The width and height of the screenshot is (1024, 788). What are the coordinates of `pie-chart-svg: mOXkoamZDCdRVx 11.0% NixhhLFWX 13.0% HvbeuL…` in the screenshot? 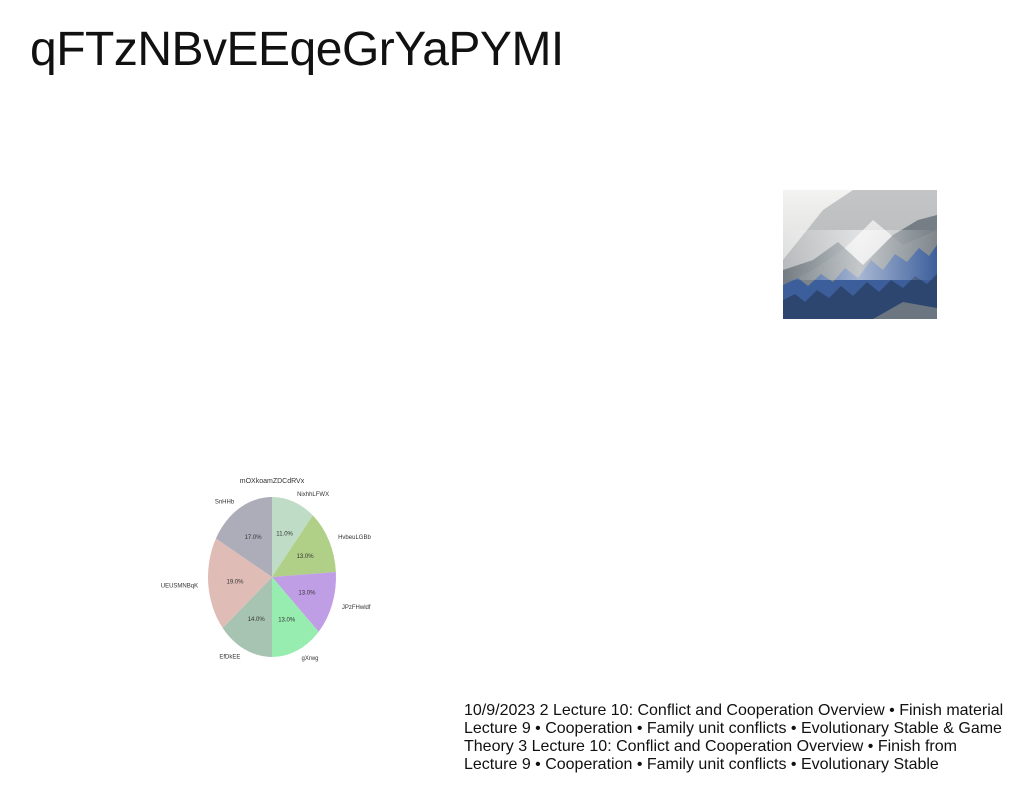 It's located at (266, 570).